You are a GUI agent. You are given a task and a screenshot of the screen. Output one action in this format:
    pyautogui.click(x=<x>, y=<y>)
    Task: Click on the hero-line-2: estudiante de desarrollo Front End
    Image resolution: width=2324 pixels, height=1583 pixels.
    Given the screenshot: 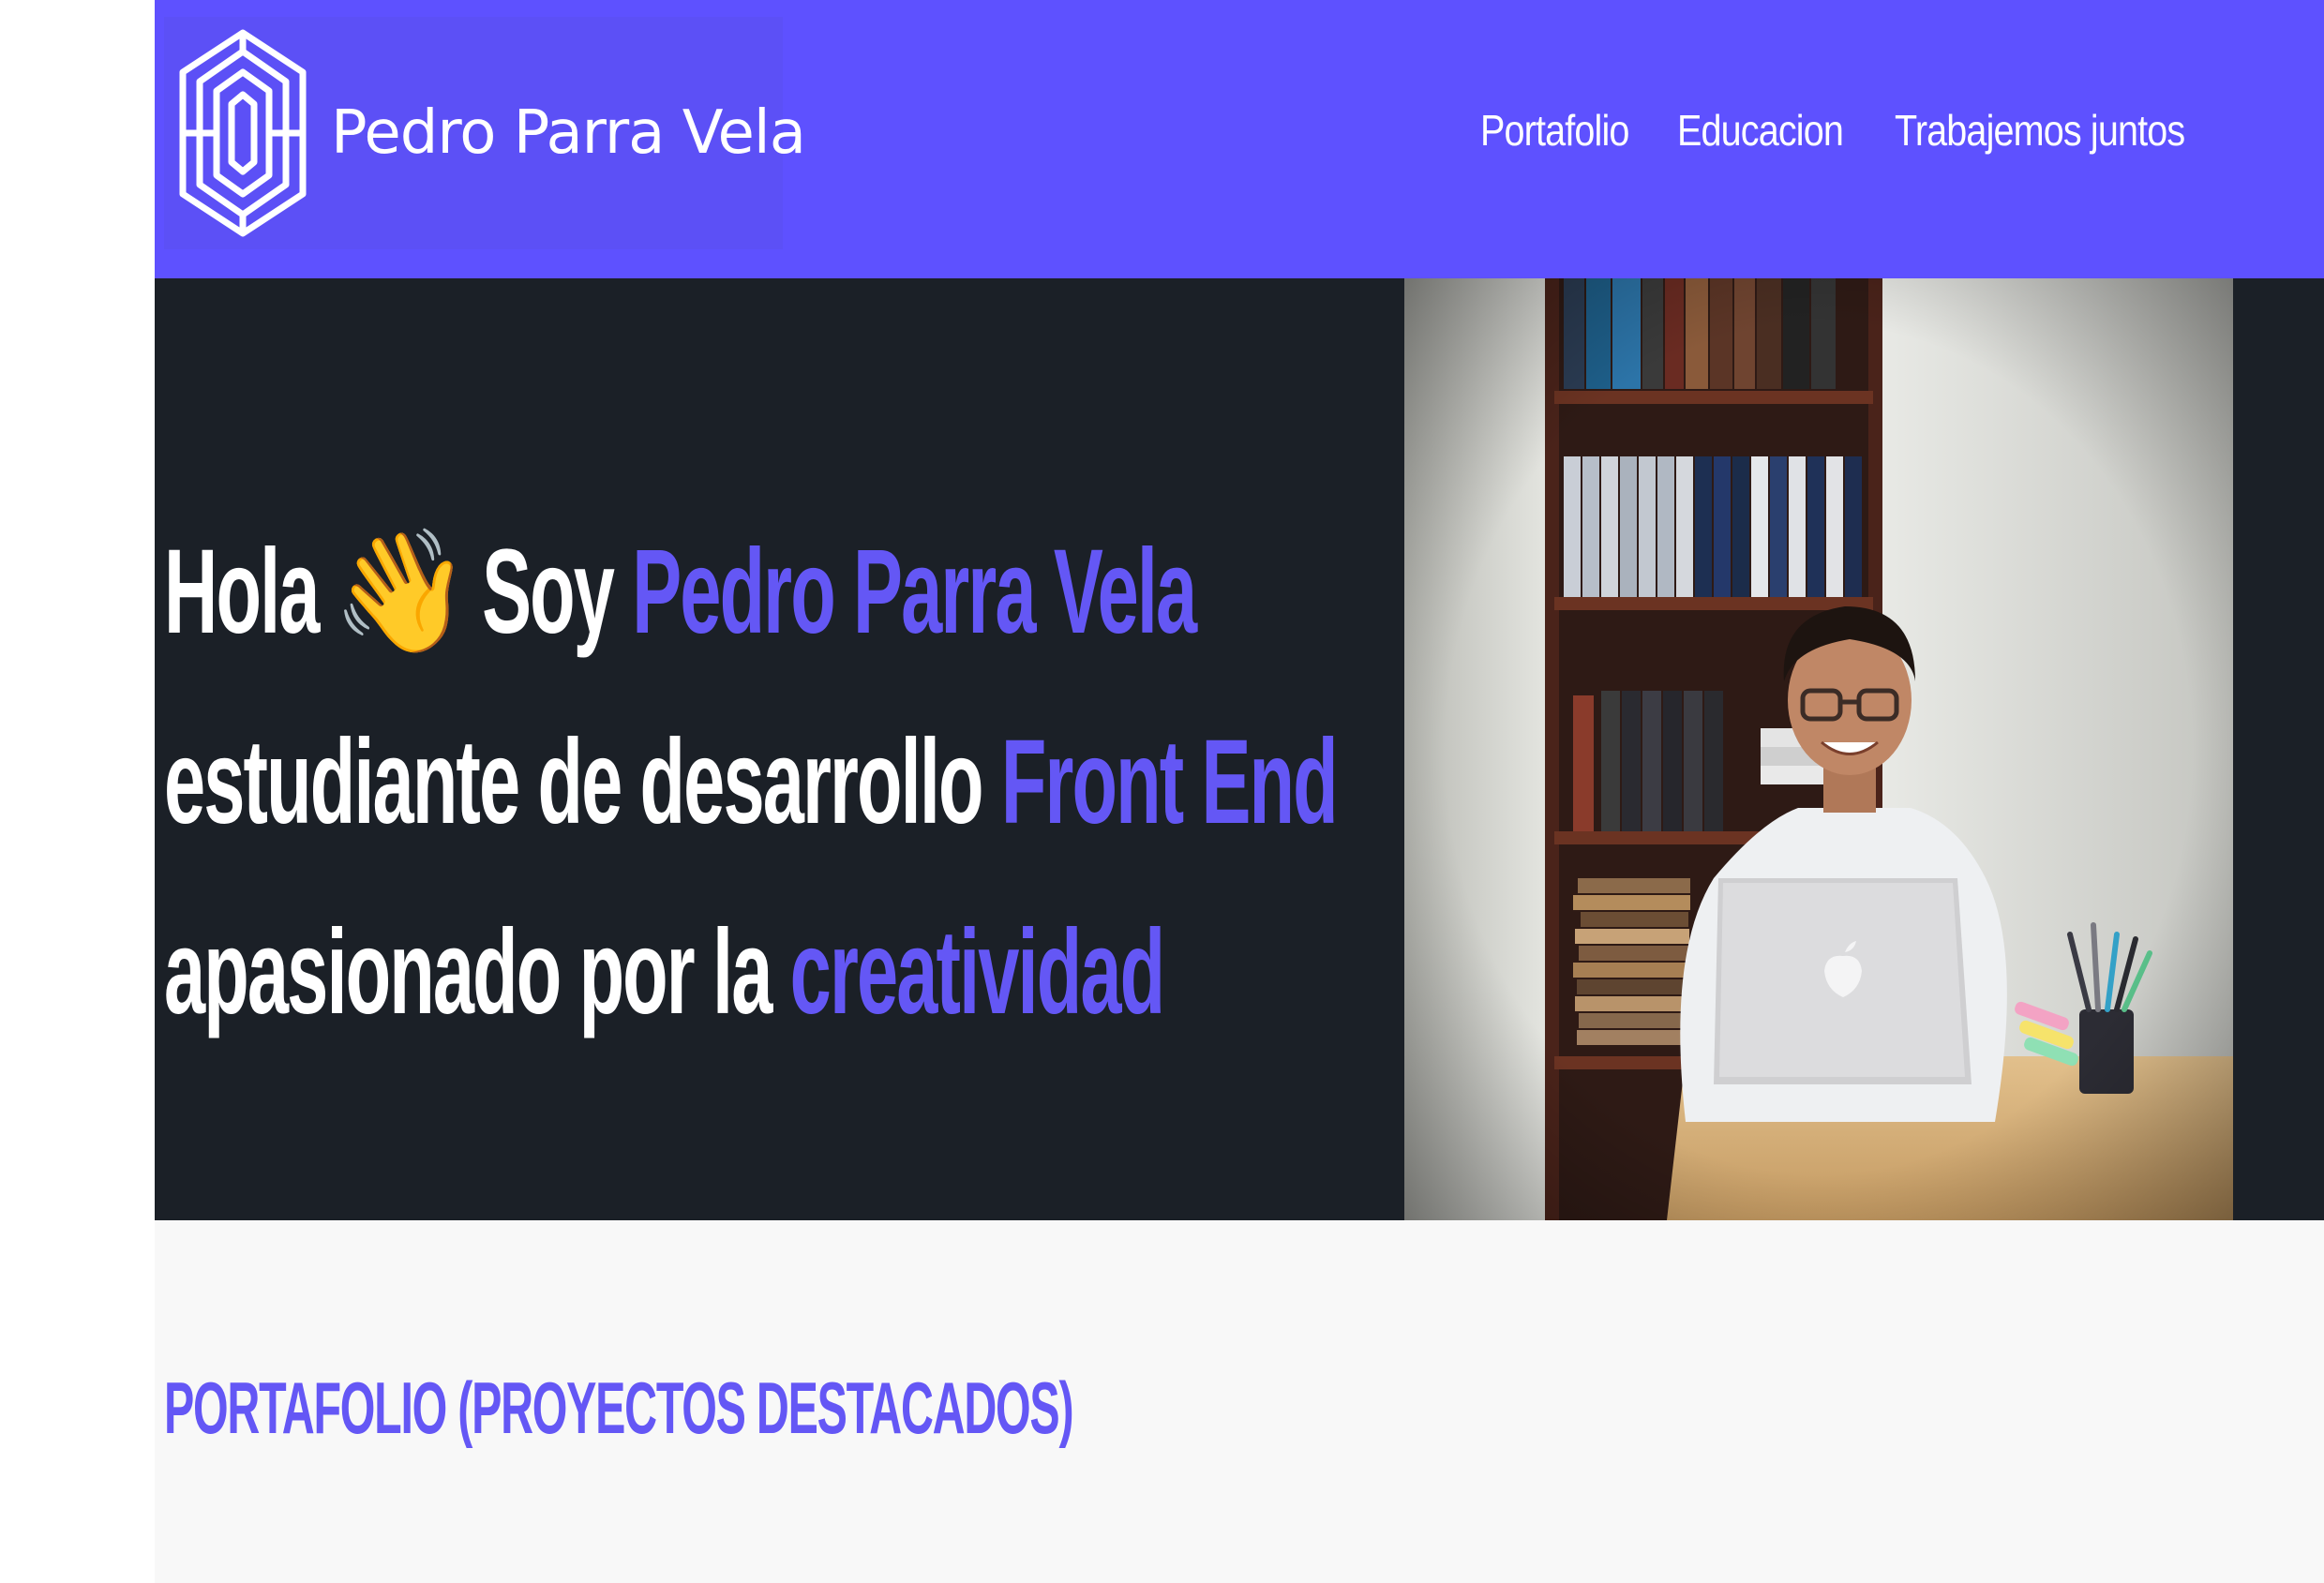 What is the action you would take?
    pyautogui.click(x=751, y=782)
    